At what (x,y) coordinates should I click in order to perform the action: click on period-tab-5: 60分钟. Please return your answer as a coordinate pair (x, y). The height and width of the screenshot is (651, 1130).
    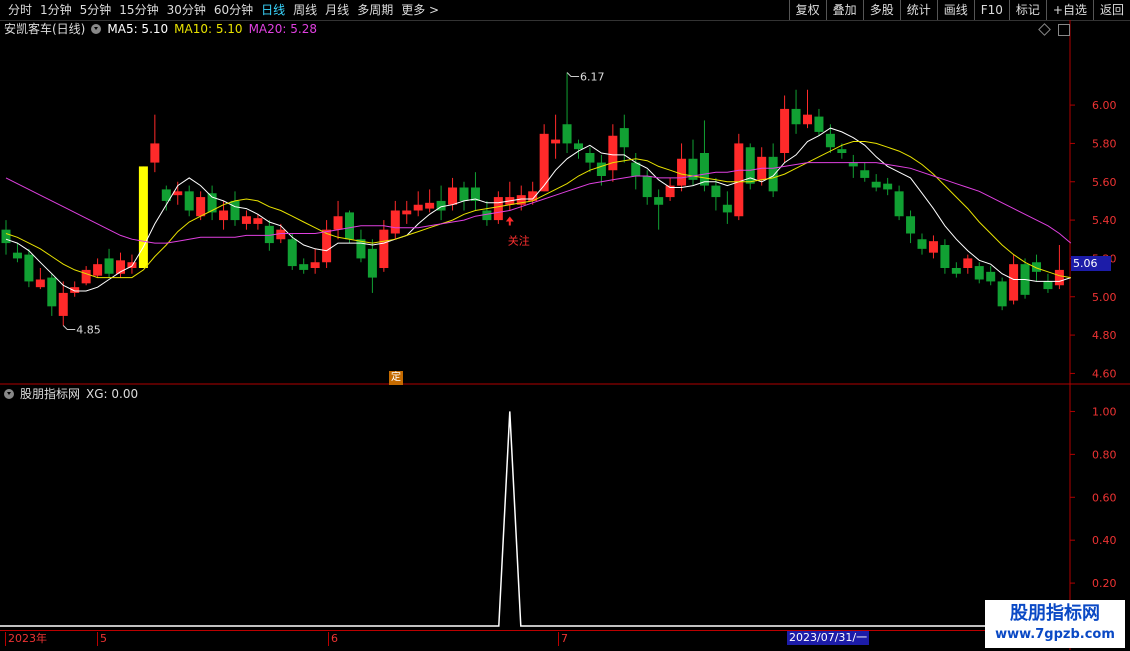
    Looking at the image, I should click on (233, 10).